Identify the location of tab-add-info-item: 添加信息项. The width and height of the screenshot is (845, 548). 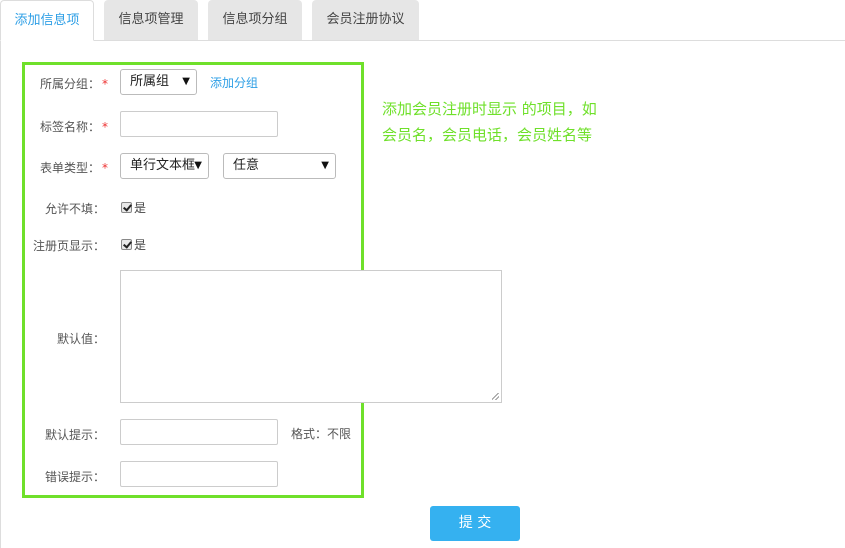
(47, 20).